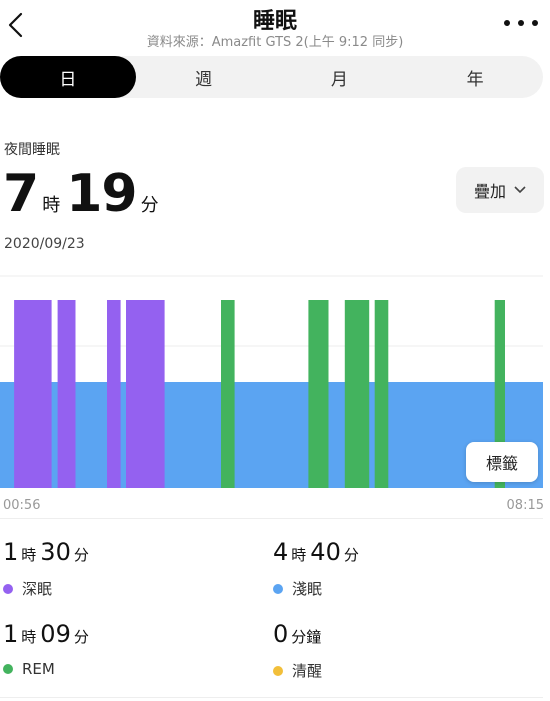 Image resolution: width=550 pixels, height=701 pixels. I want to click on chevron-down-icon, so click(520, 190).